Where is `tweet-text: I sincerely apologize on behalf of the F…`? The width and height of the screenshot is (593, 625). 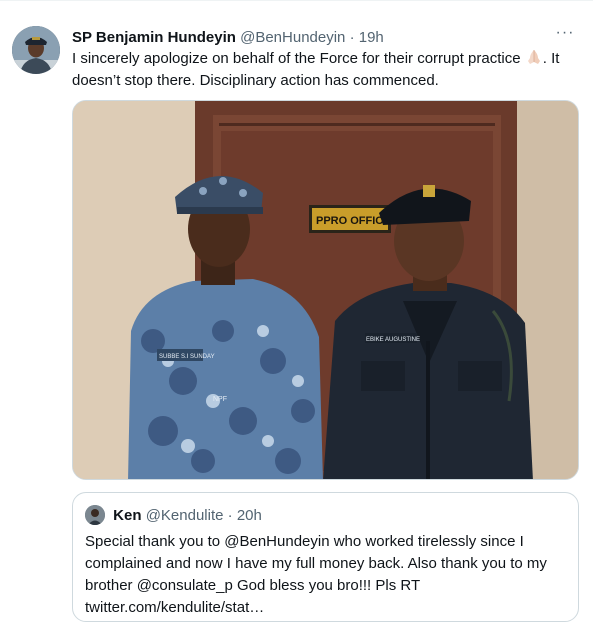 tweet-text: I sincerely apologize on behalf of the F… is located at coordinates (324, 70).